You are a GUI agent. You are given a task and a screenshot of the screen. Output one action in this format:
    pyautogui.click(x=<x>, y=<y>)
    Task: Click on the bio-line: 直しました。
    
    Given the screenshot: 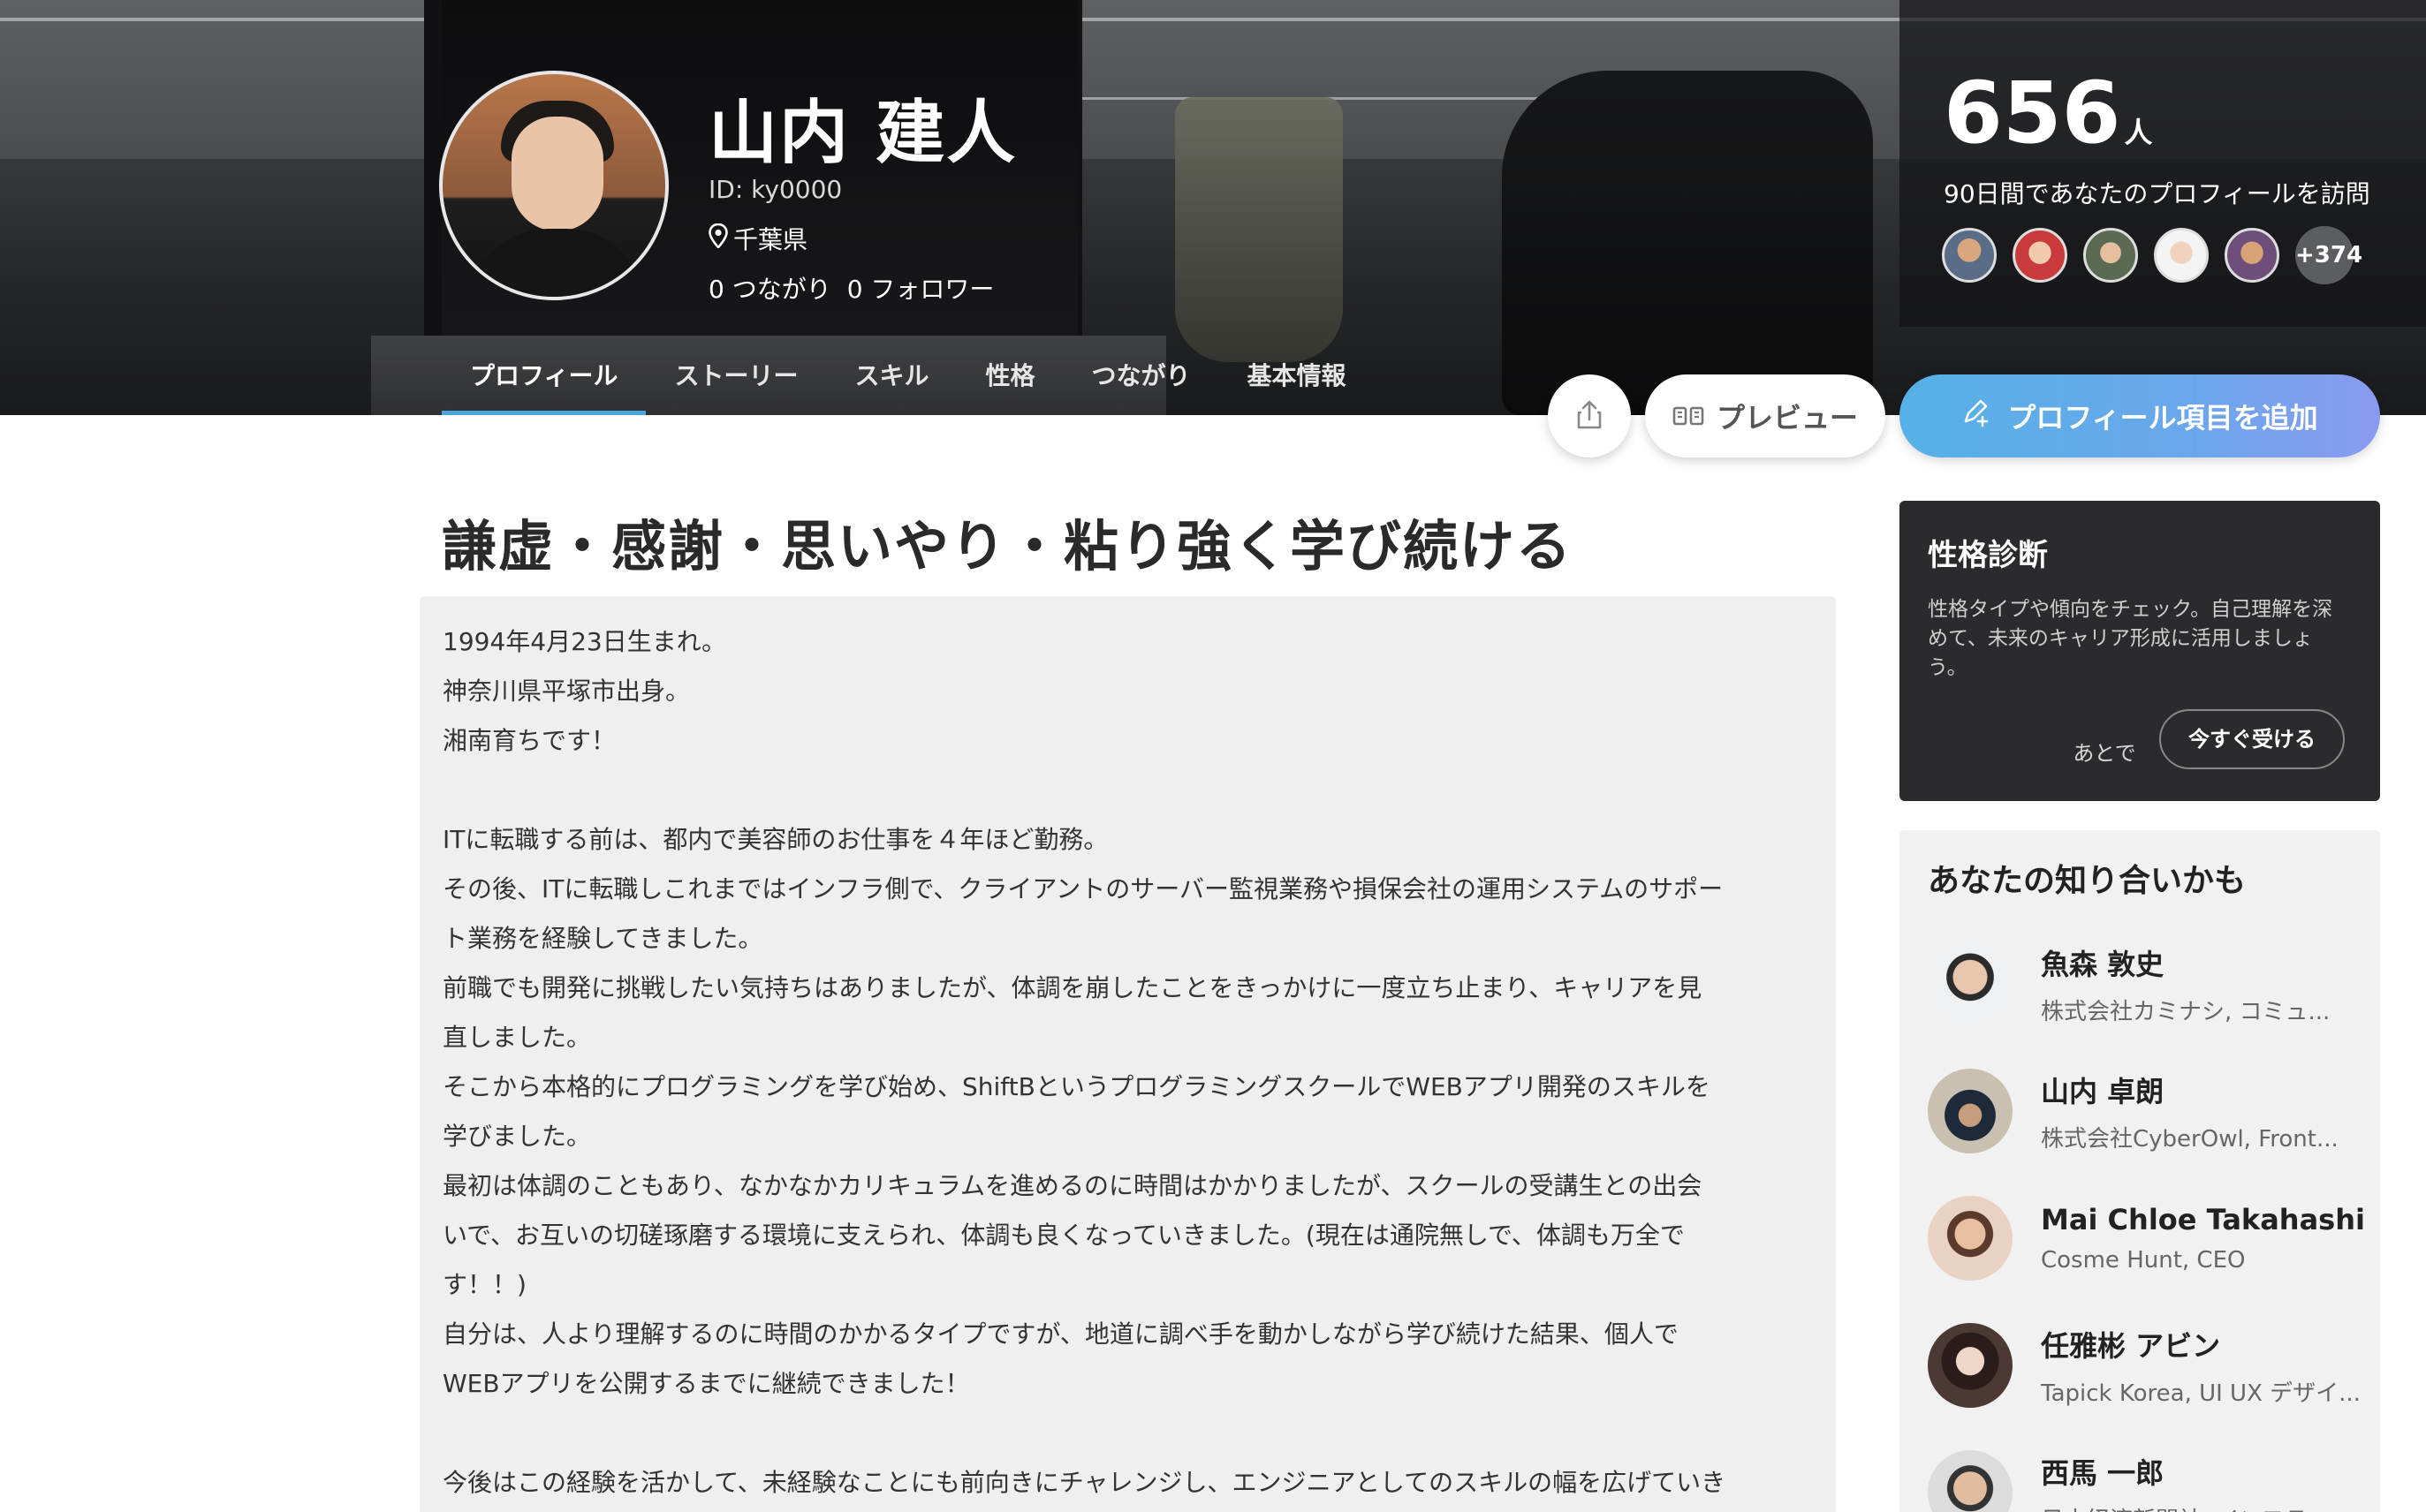 What is the action you would take?
    pyautogui.click(x=517, y=1037)
    